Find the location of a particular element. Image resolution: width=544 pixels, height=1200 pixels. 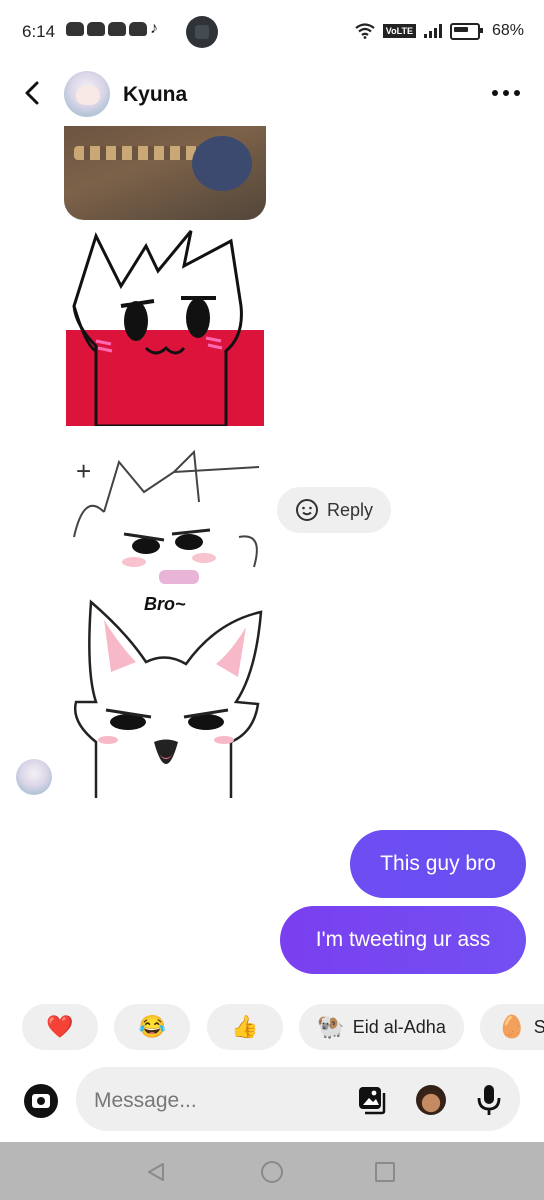

signal-icon is located at coordinates (432, 31).